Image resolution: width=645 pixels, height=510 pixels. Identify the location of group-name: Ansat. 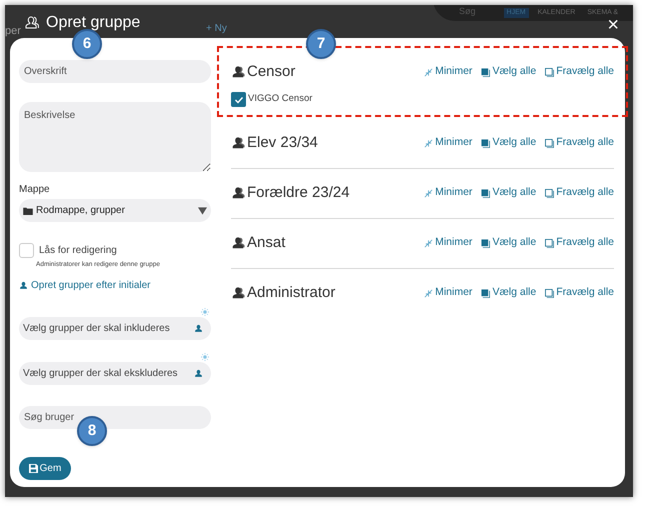
(266, 242).